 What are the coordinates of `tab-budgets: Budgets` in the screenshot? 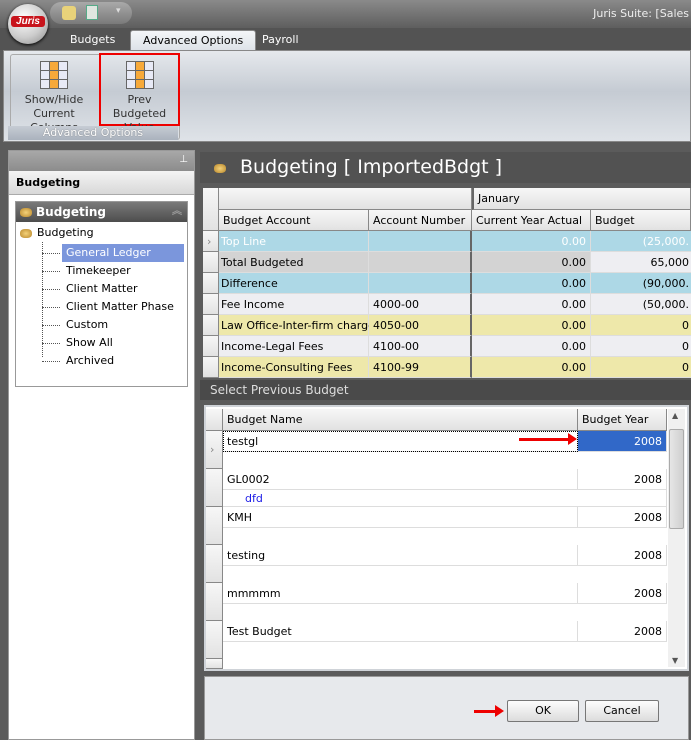 It's located at (92, 40).